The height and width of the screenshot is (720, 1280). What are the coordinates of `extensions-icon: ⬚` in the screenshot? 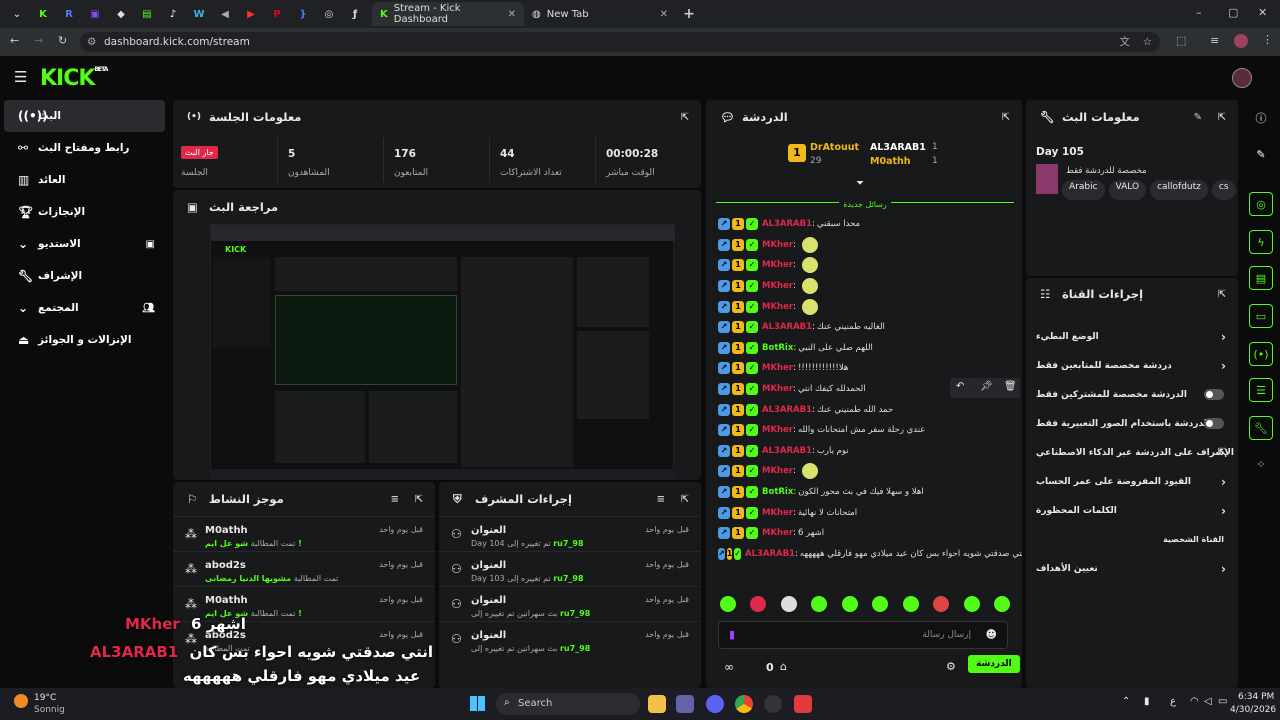 It's located at (1181, 40).